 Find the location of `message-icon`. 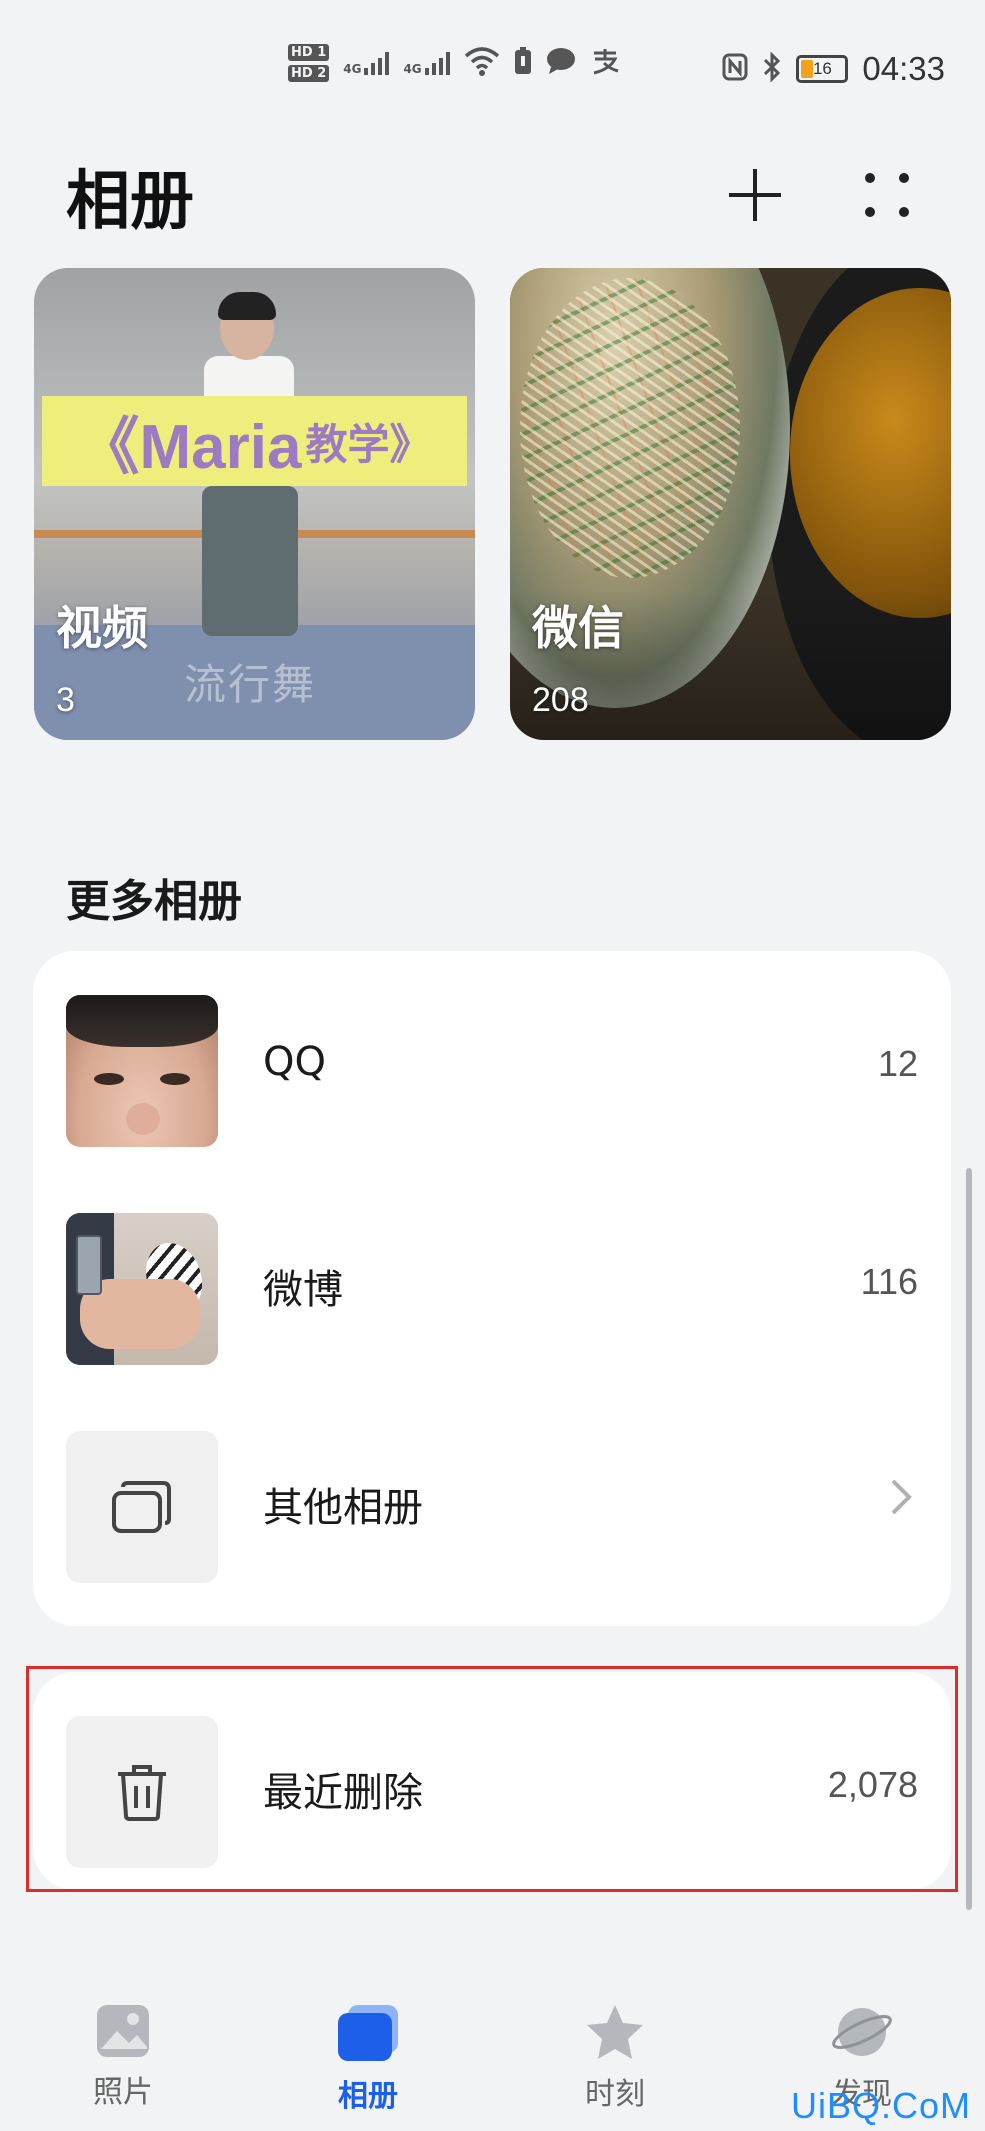

message-icon is located at coordinates (561, 63).